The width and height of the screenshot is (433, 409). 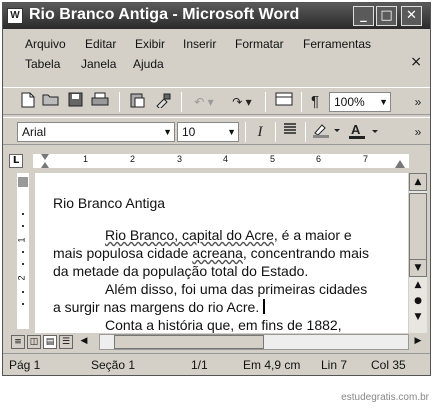 What do you see at coordinates (84, 342) in the screenshot?
I see `scroll-left-icon: ◀` at bounding box center [84, 342].